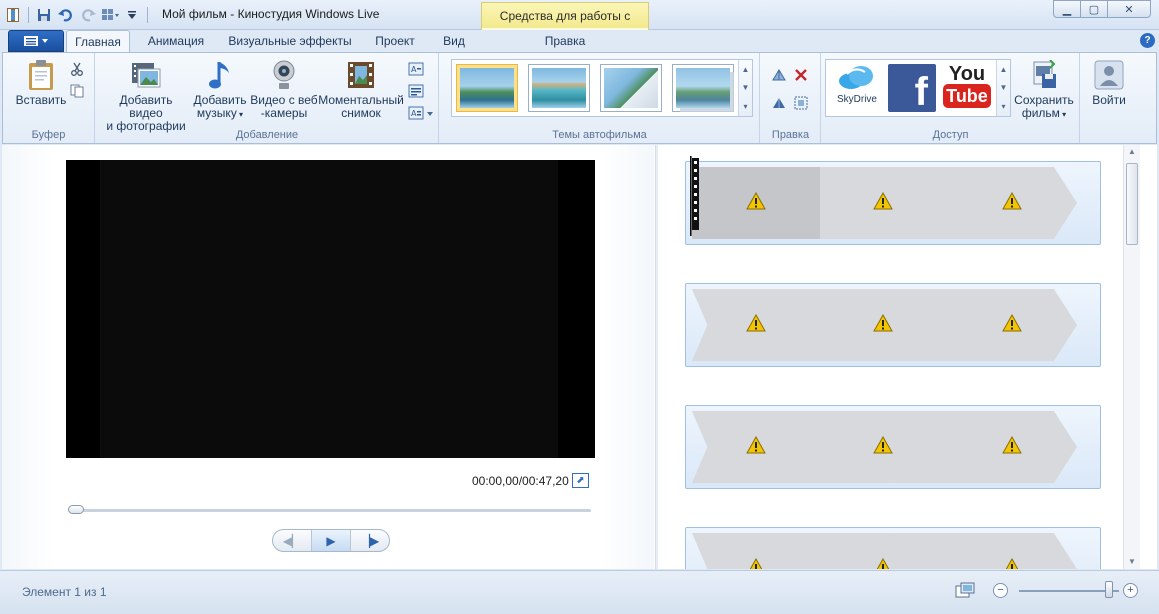 This screenshot has height=614, width=1159. What do you see at coordinates (1000, 590) in the screenshot?
I see `zoom-out-button: −` at bounding box center [1000, 590].